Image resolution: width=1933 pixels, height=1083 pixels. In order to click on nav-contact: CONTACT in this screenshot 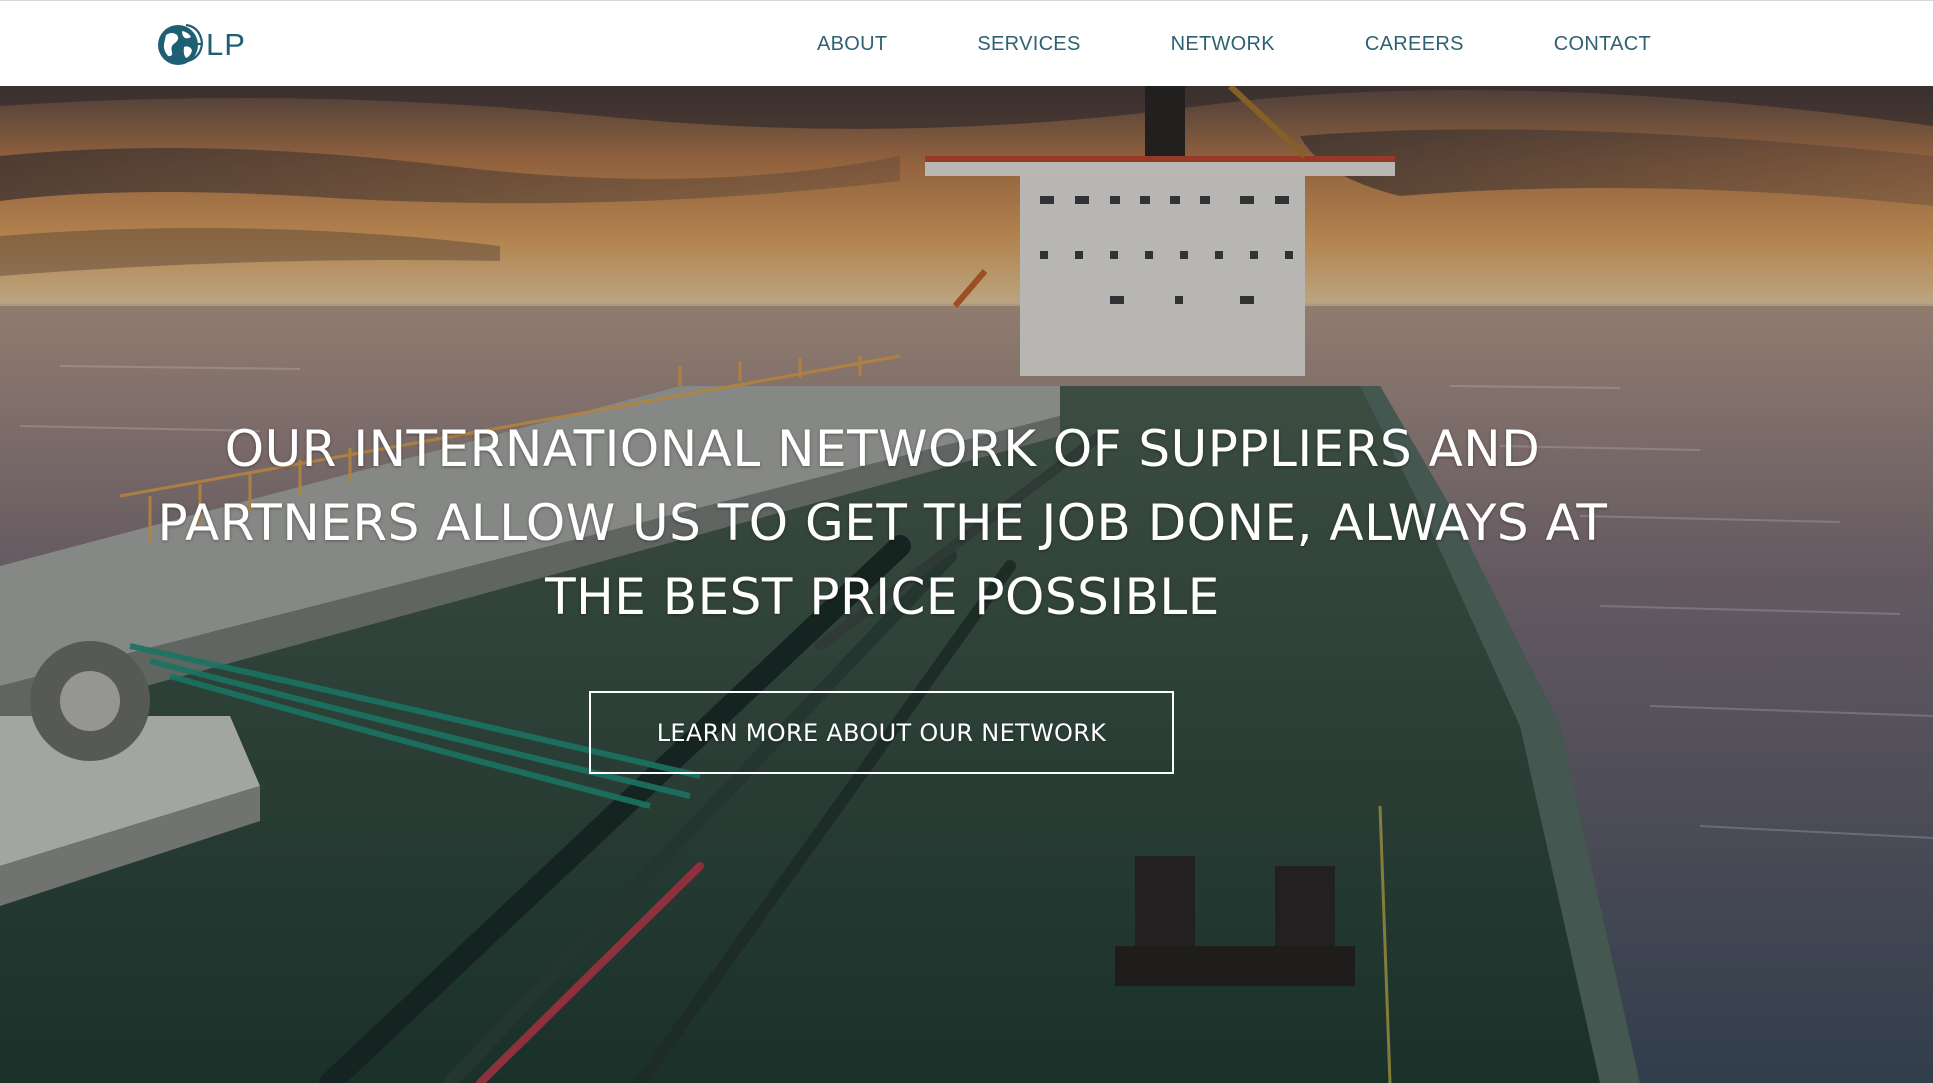, I will do `click(1602, 44)`.